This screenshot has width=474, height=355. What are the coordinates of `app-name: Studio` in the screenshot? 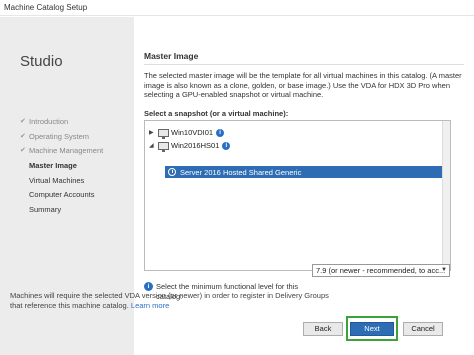 It's located at (41, 61).